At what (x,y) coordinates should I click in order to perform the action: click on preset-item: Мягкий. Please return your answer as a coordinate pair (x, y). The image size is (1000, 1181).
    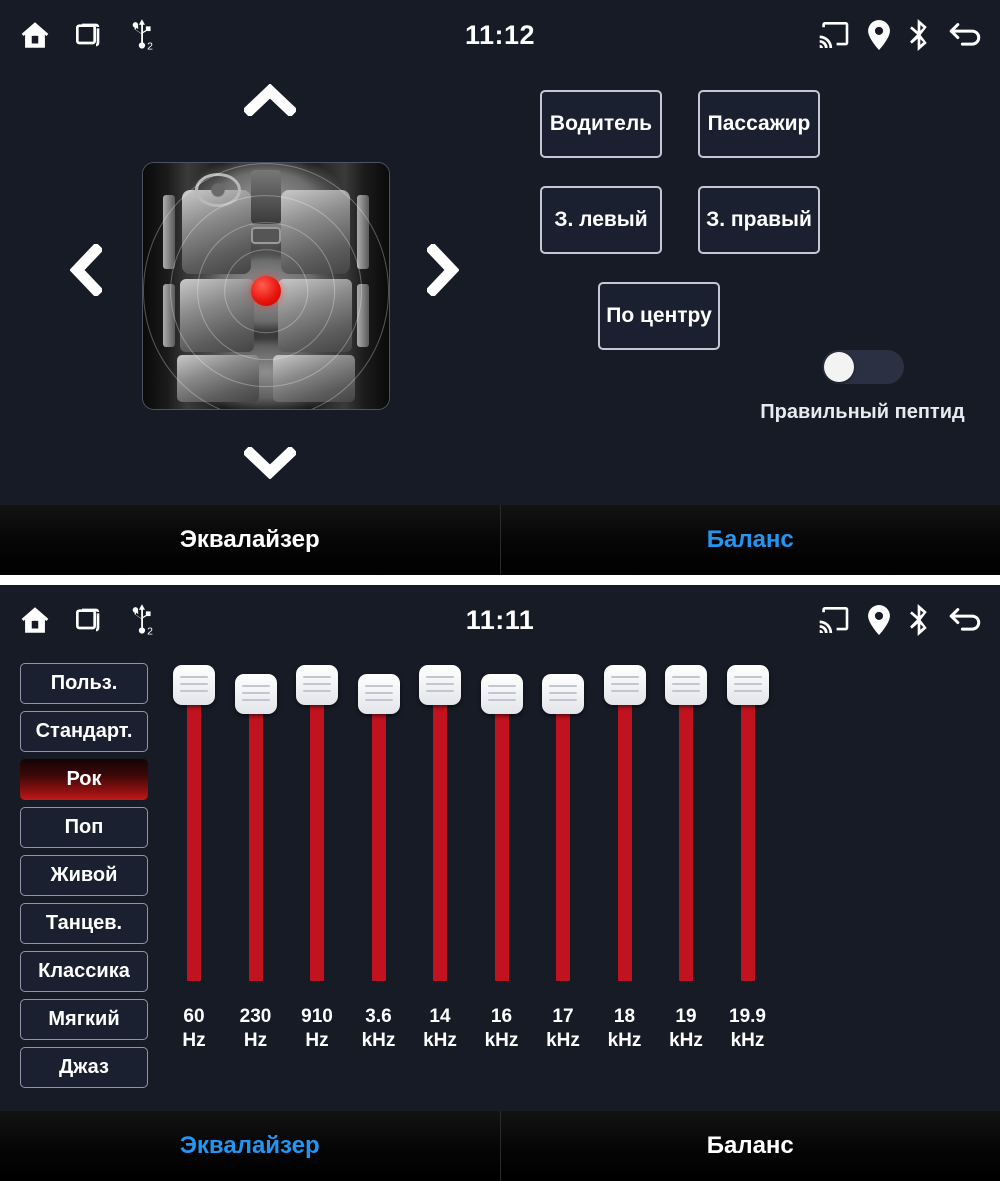
    Looking at the image, I should click on (84, 1019).